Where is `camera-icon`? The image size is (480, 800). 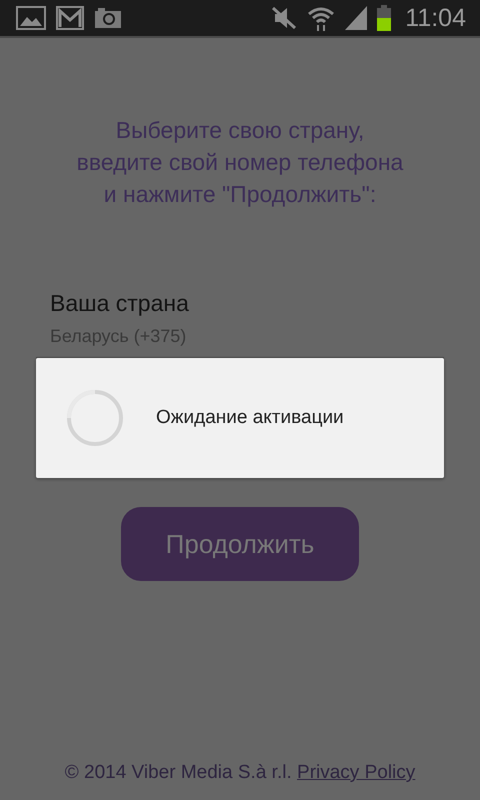 camera-icon is located at coordinates (108, 18).